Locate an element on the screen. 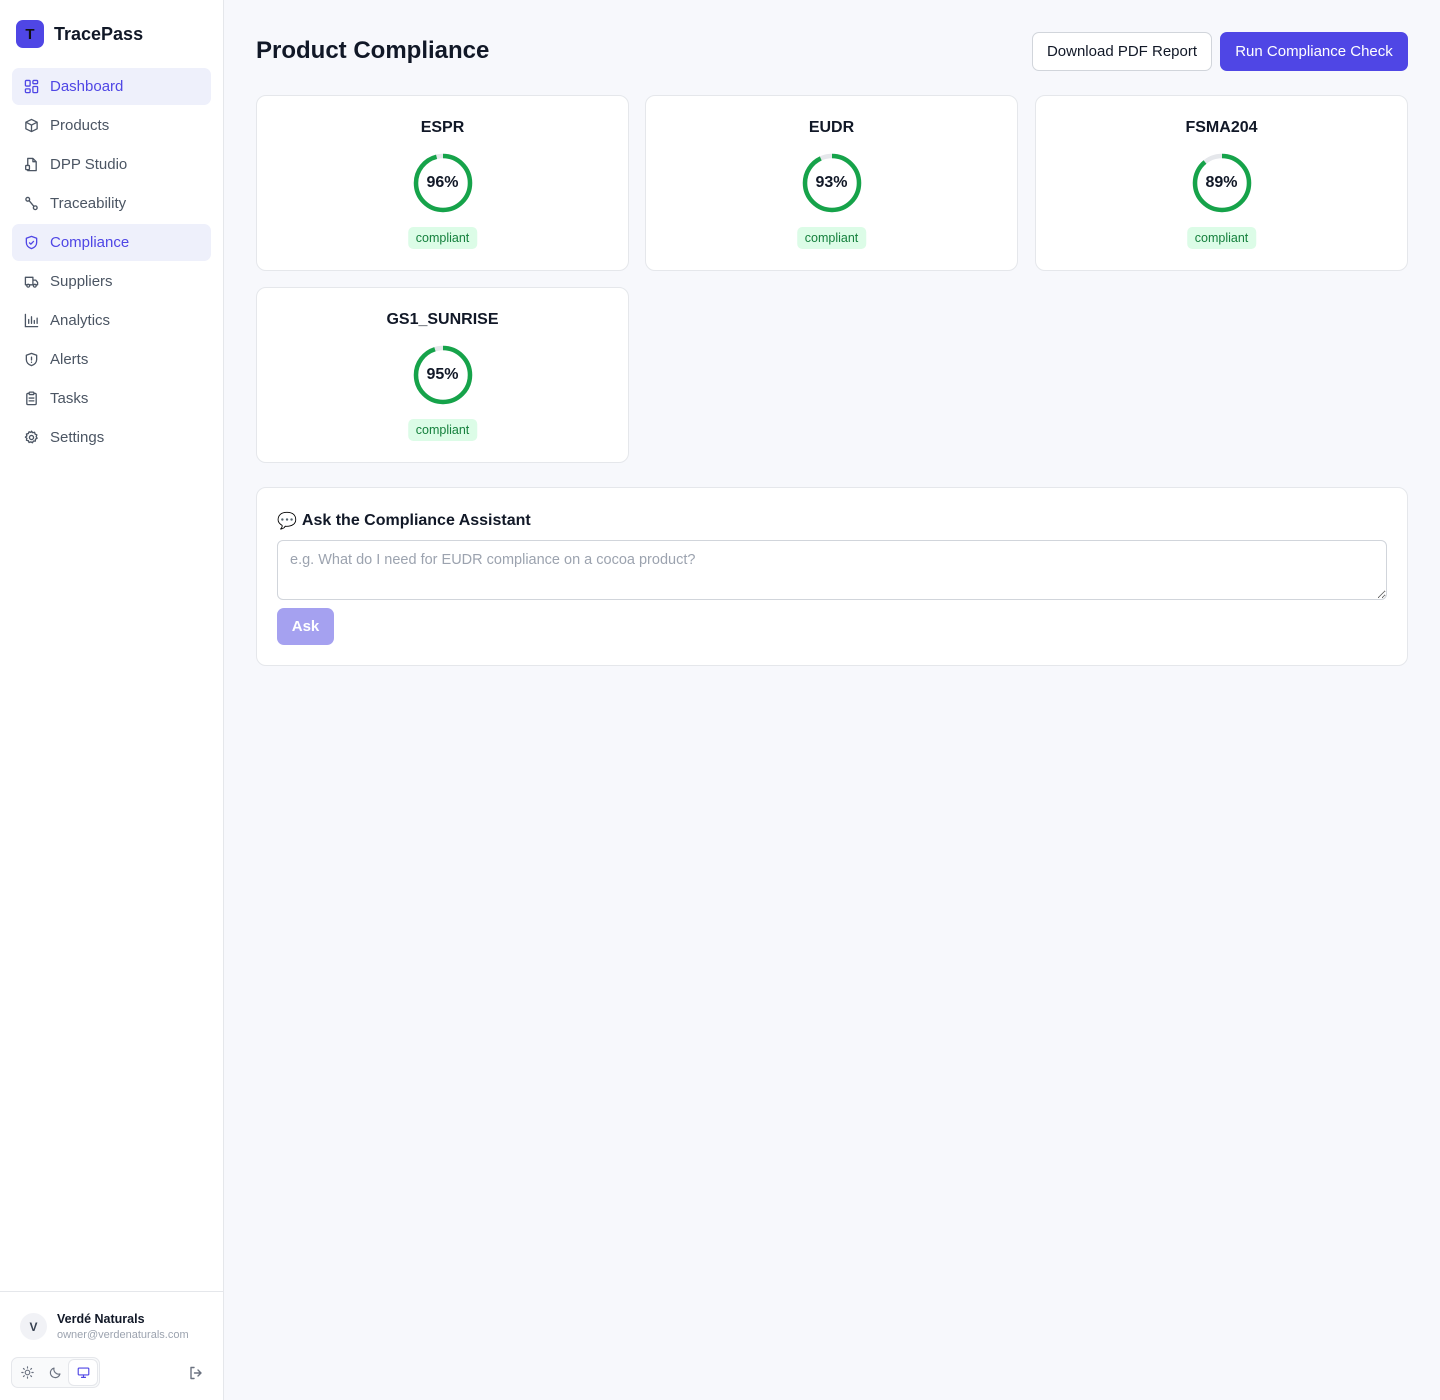 The image size is (1440, 1400). compliance-assistant-panel: 💬 Ask the Compliance Assistant Ask is located at coordinates (832, 576).